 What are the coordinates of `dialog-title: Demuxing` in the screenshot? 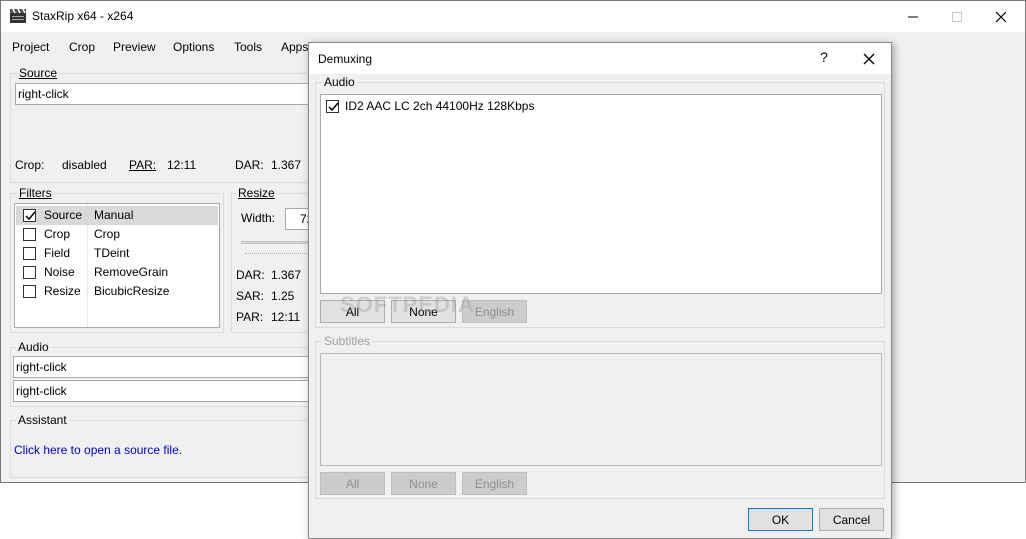 It's located at (345, 59).